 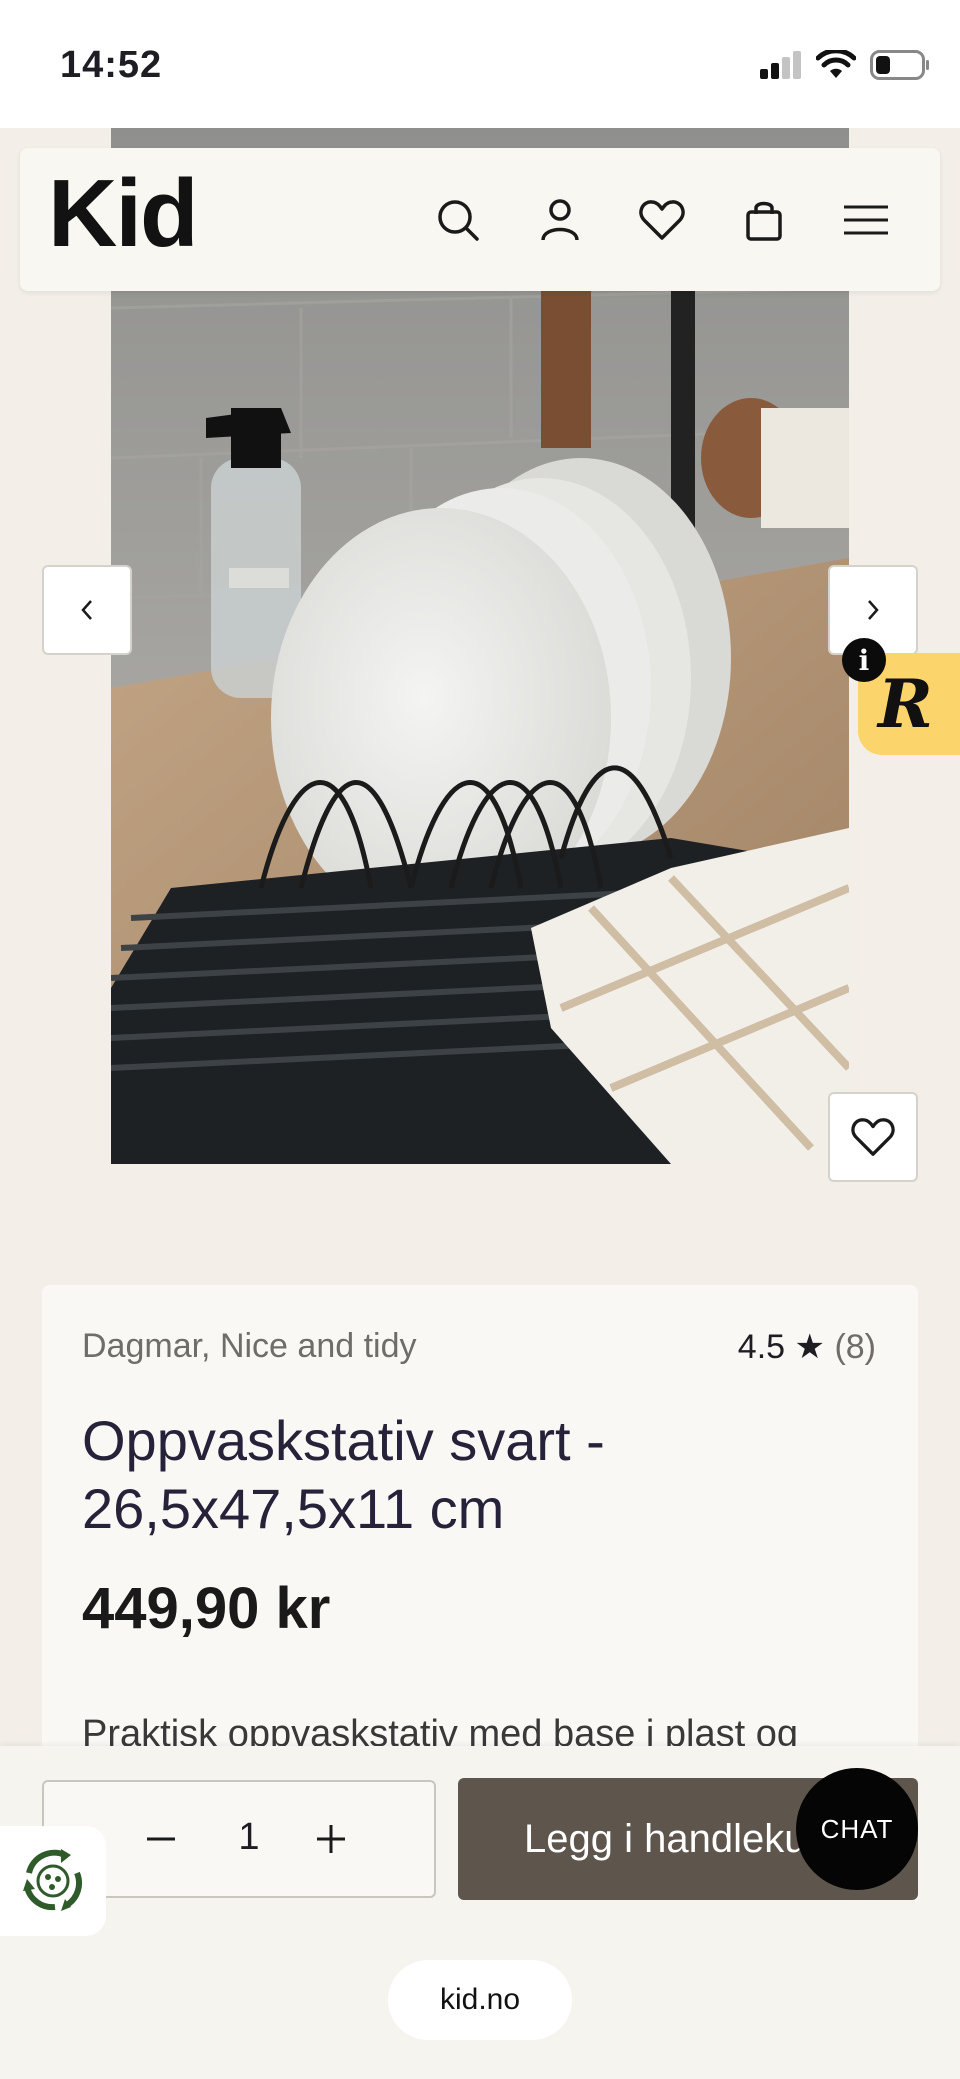 I want to click on quantity-value: 1, so click(x=249, y=1837).